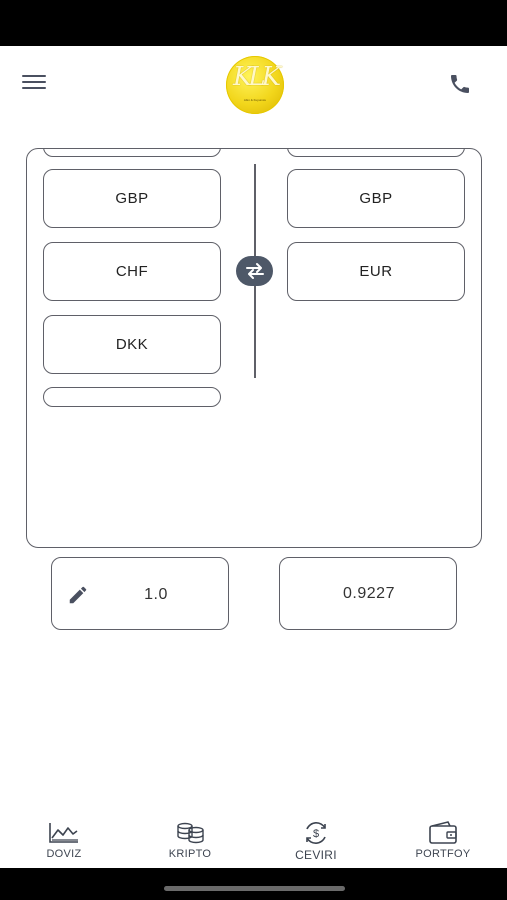  Describe the element at coordinates (376, 271) in the screenshot. I see `to-currency-eur: EUR` at that location.